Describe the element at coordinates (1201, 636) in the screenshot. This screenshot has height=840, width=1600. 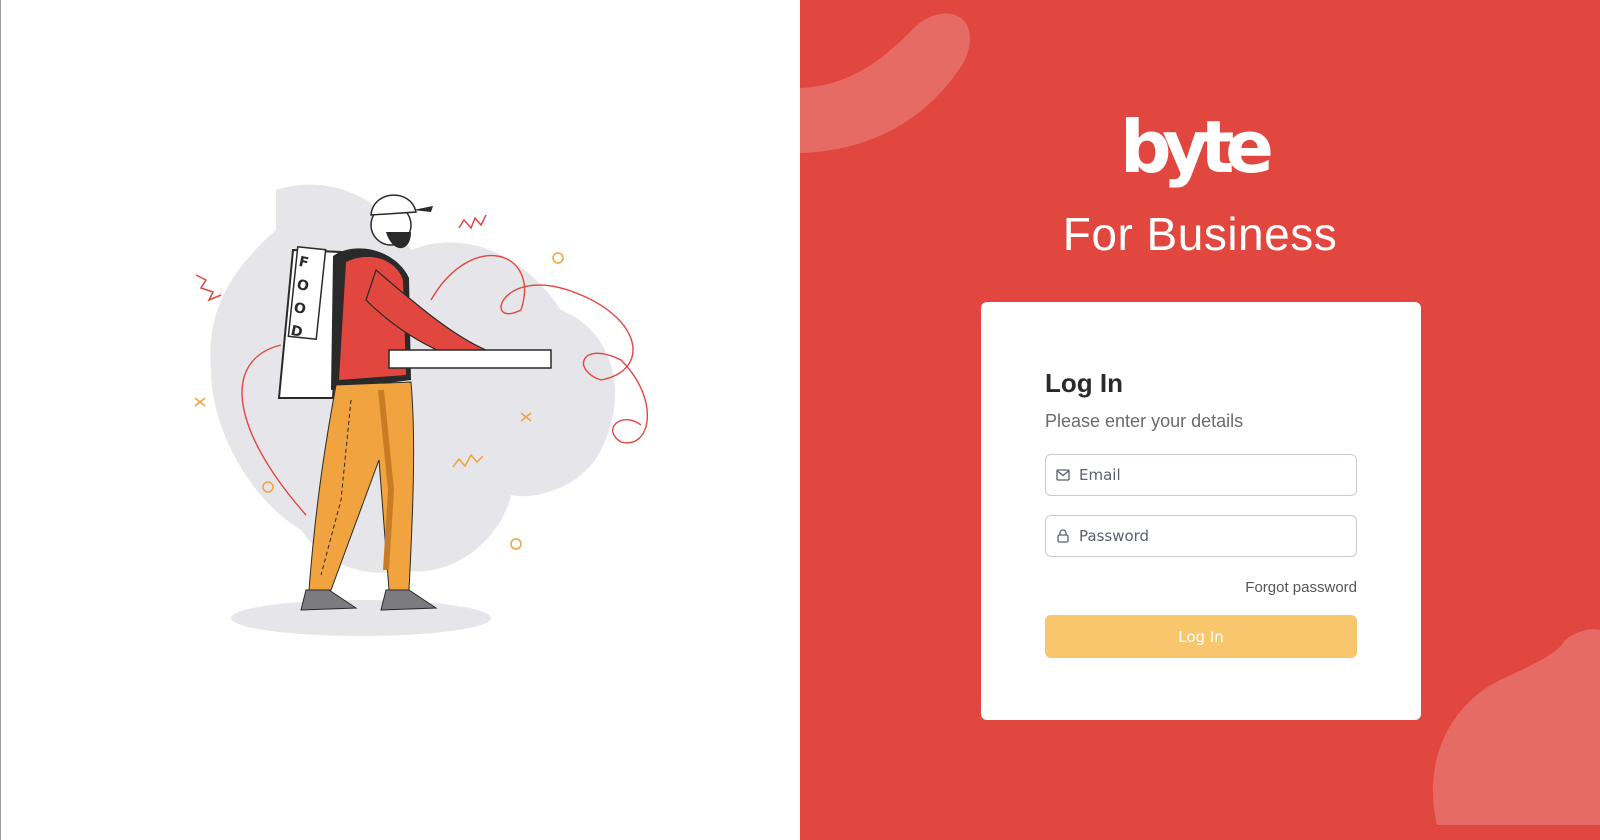
I see `login-button: Log In` at that location.